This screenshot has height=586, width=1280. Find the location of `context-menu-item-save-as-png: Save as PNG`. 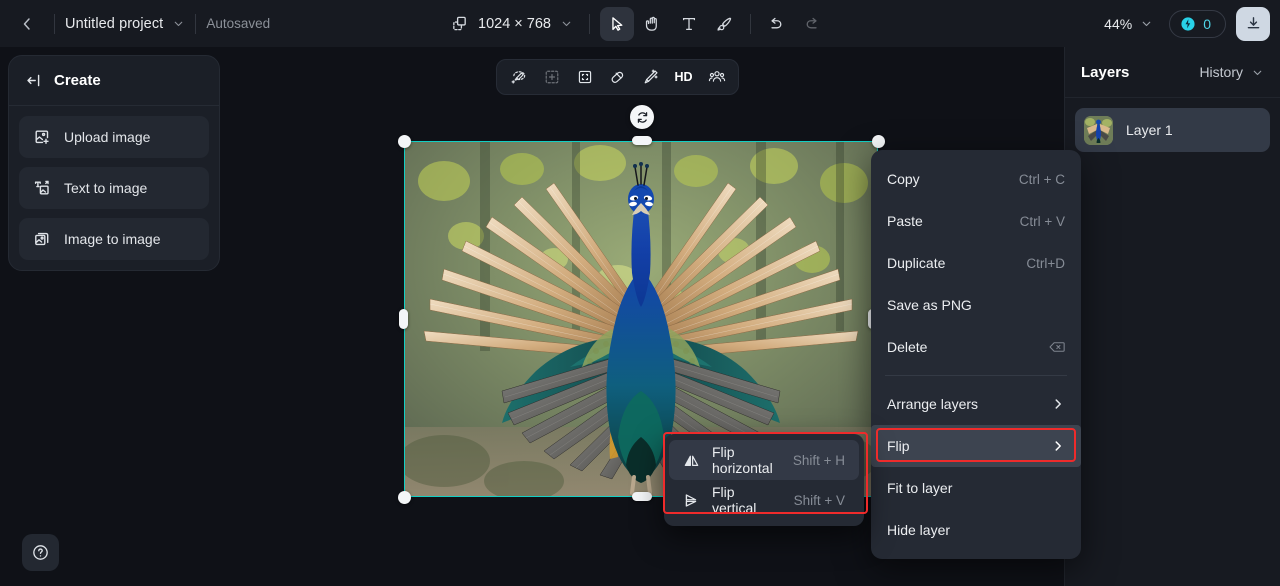

context-menu-item-save-as-png: Save as PNG is located at coordinates (976, 305).